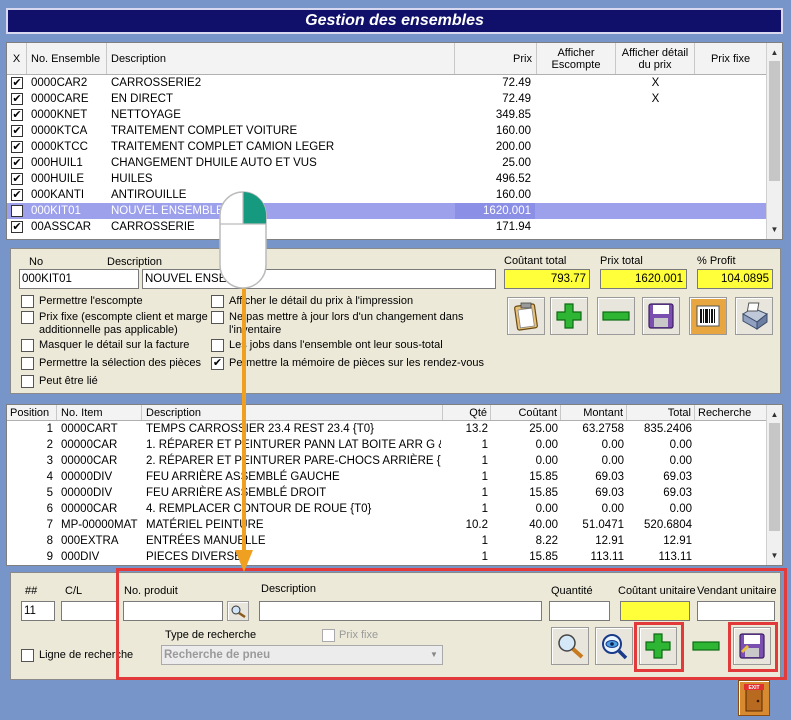 This screenshot has height=720, width=791. I want to click on col-header-item-description: Description, so click(292, 412).